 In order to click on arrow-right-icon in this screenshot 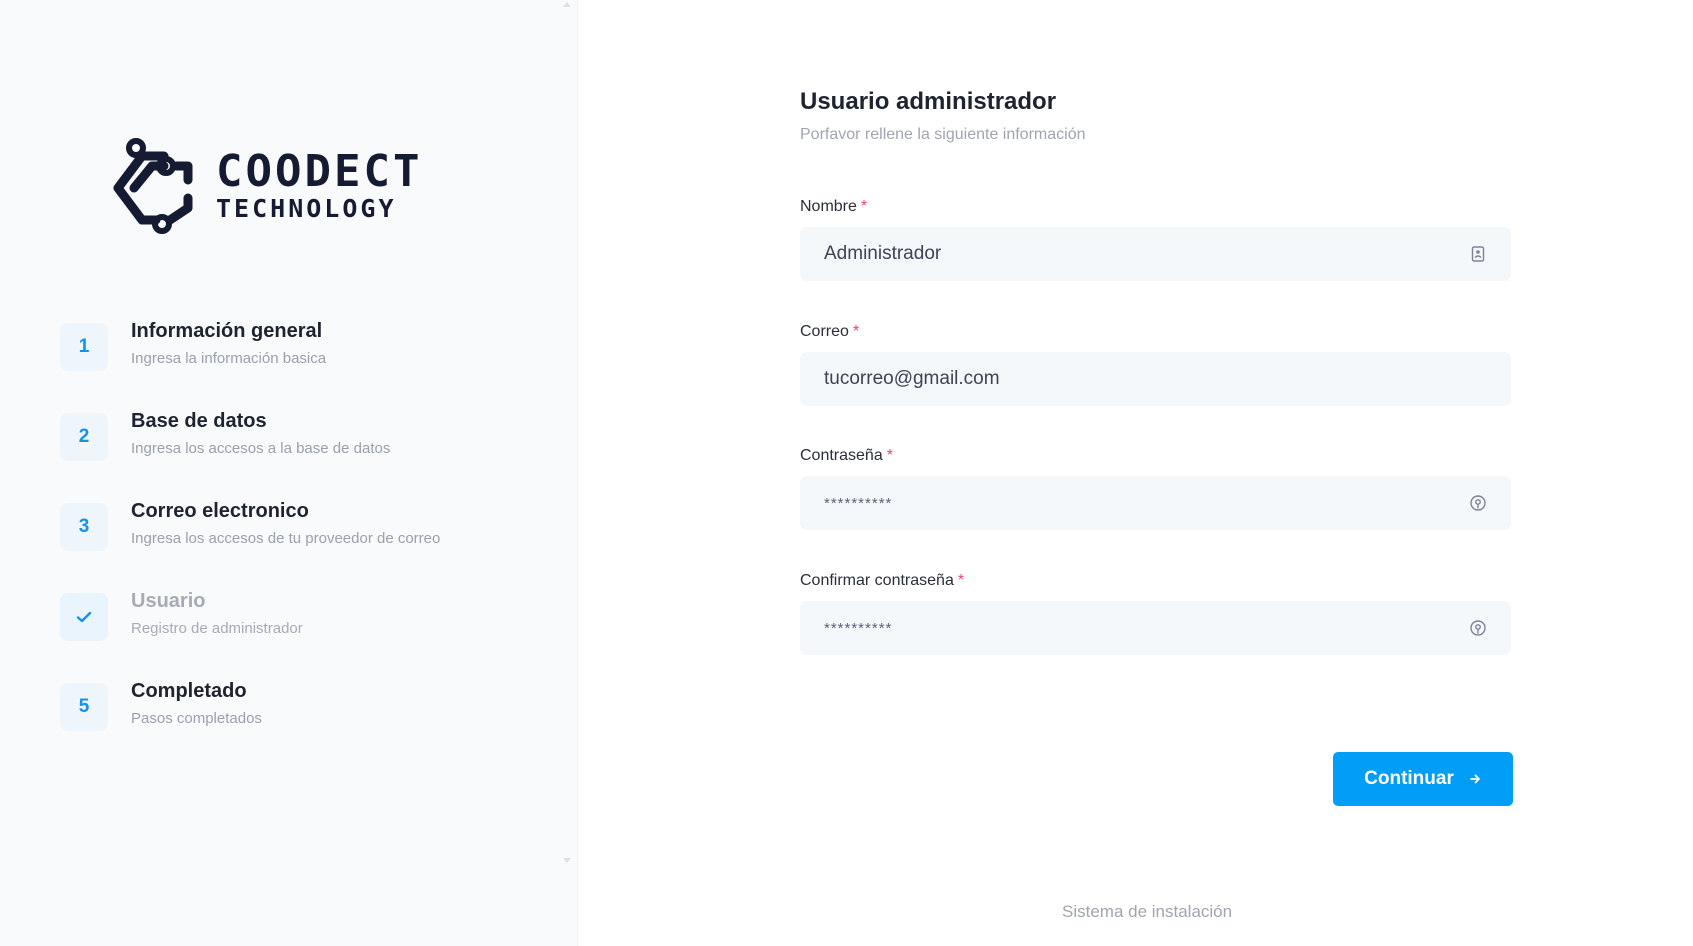, I will do `click(1474, 779)`.